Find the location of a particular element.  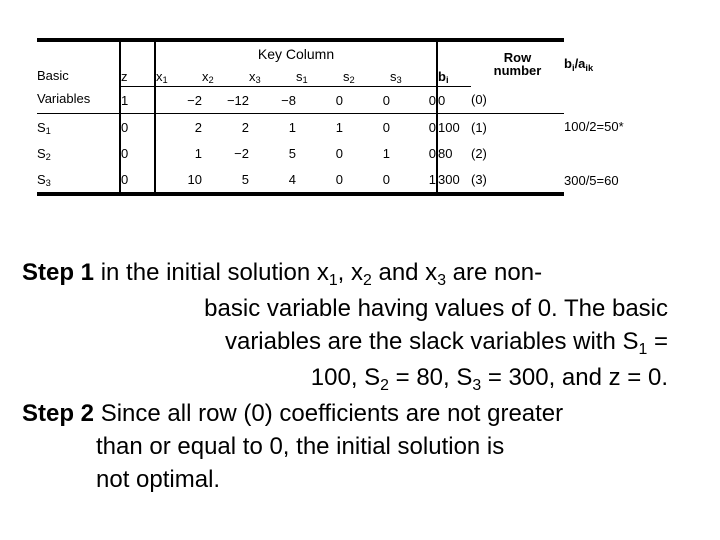

header-z: z is located at coordinates (137, 76).